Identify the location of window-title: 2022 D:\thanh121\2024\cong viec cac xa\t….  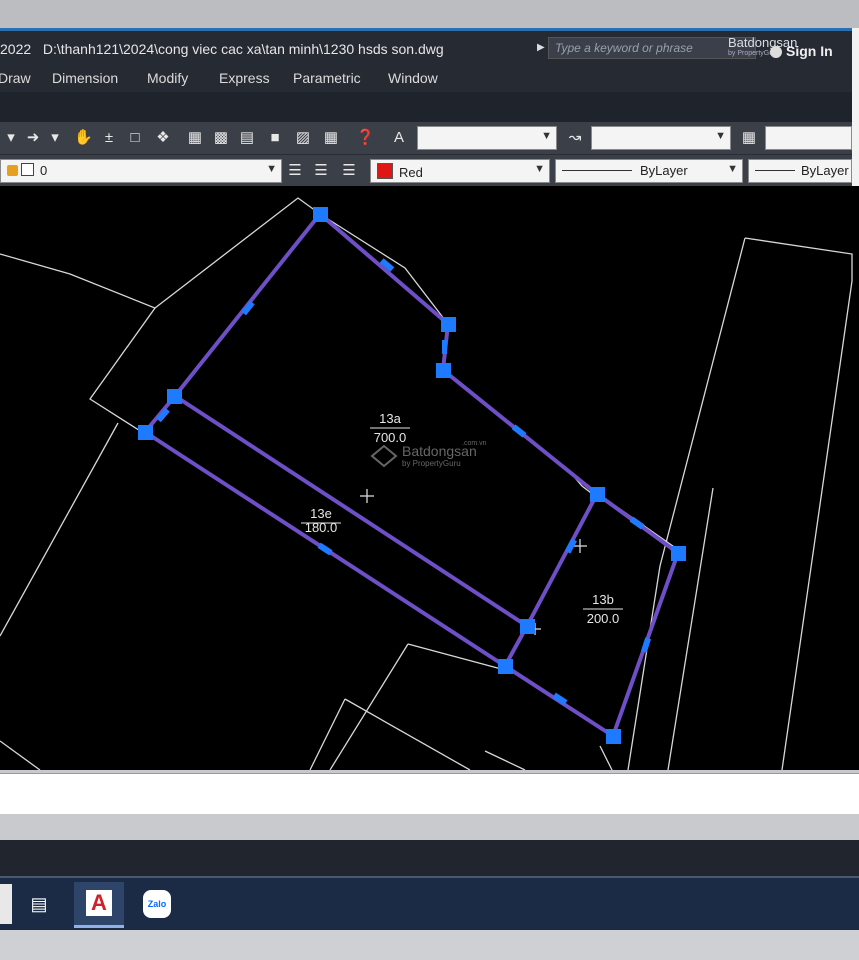
(222, 49).